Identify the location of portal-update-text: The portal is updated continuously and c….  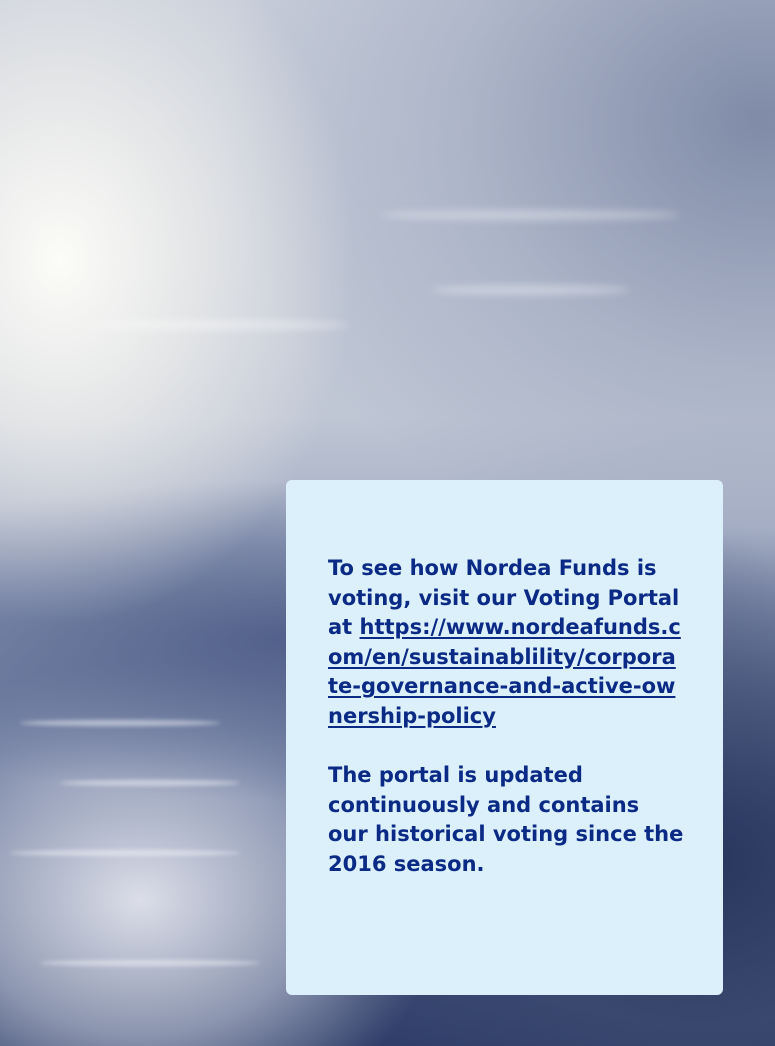
(506, 819).